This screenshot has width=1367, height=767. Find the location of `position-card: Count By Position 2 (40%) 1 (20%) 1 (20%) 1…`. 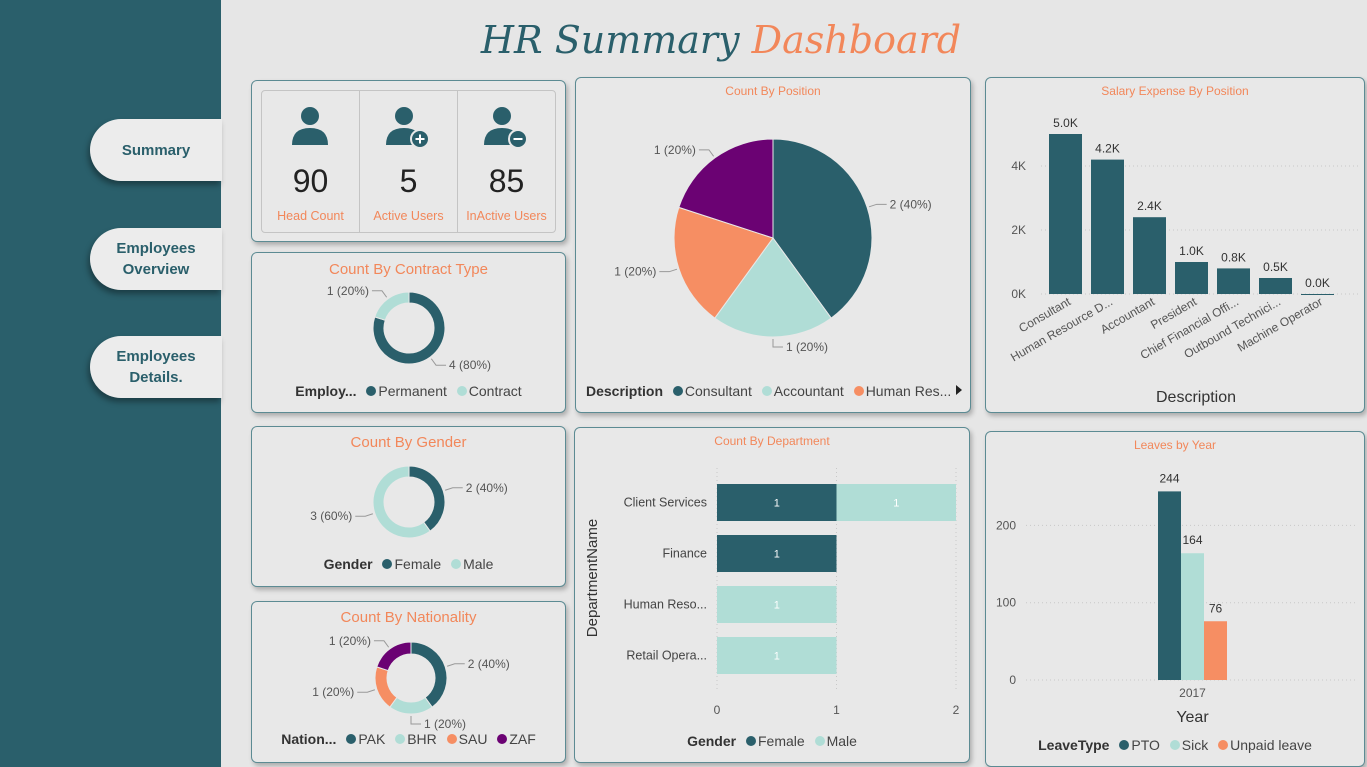

position-card: Count By Position 2 (40%) 1 (20%) 1 (20%) 1… is located at coordinates (773, 245).